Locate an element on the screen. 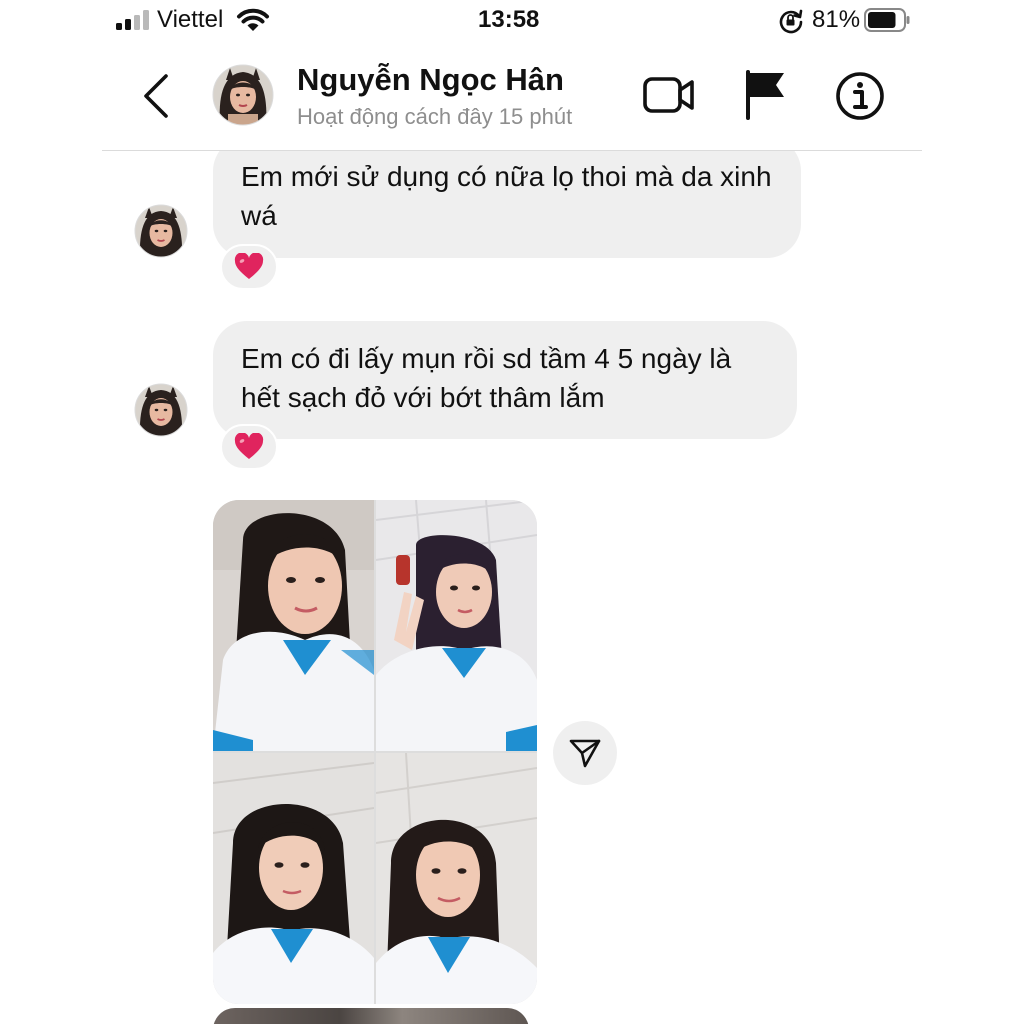 The height and width of the screenshot is (1024, 1024). clock: 13:58 is located at coordinates (509, 19).